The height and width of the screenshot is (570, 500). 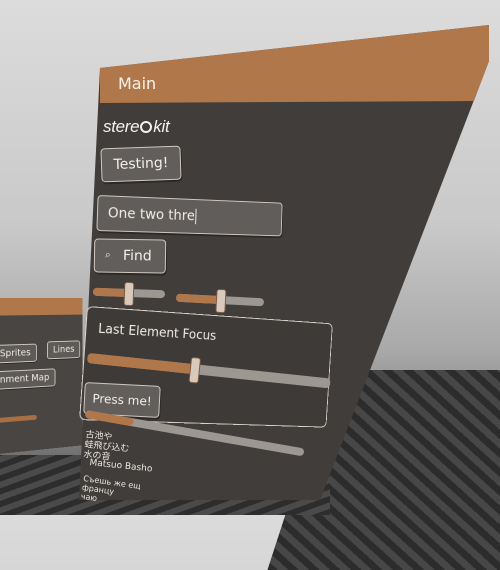 What do you see at coordinates (136, 126) in the screenshot?
I see `stereokit-logo: stere kit` at bounding box center [136, 126].